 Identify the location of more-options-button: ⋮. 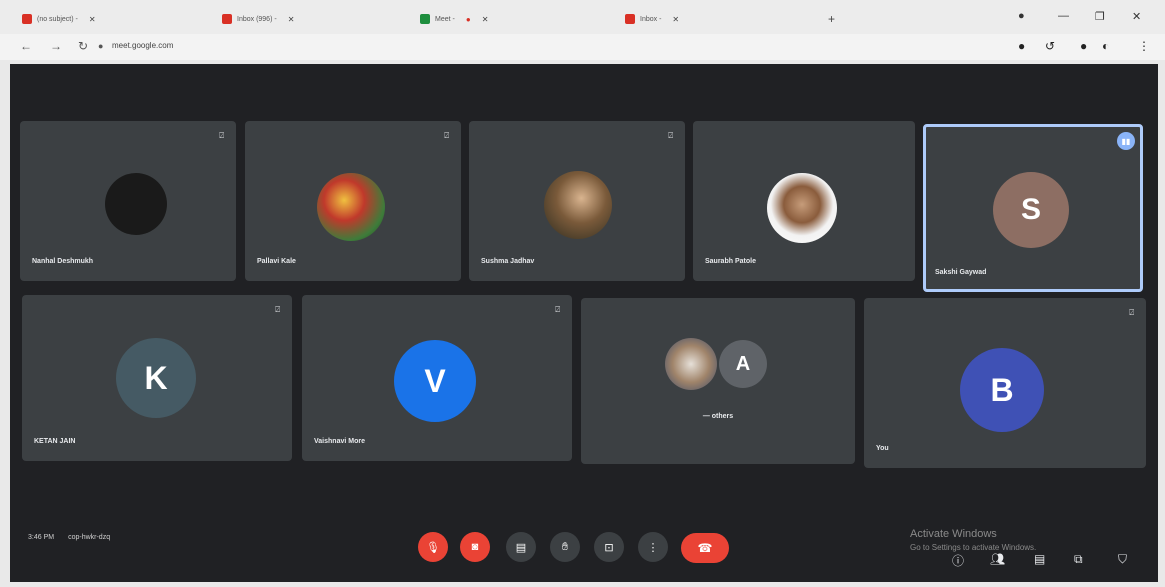
(653, 547).